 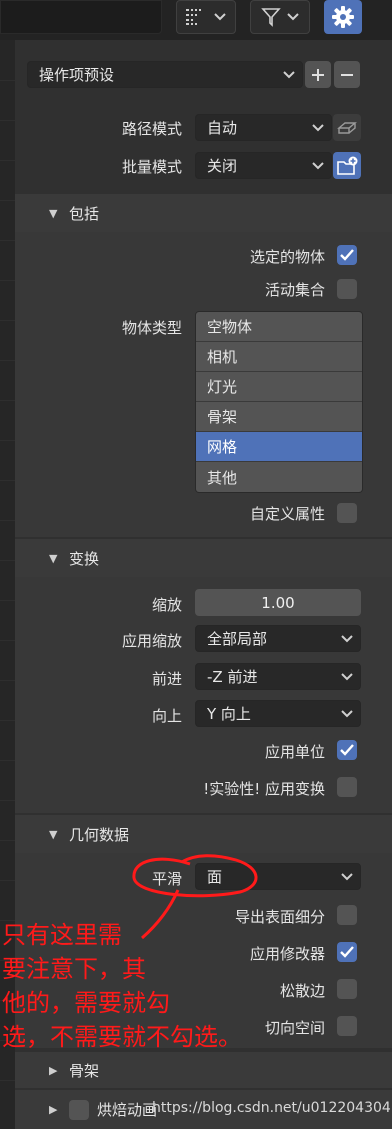 I want to click on apply-unit-checkbox, so click(x=347, y=750).